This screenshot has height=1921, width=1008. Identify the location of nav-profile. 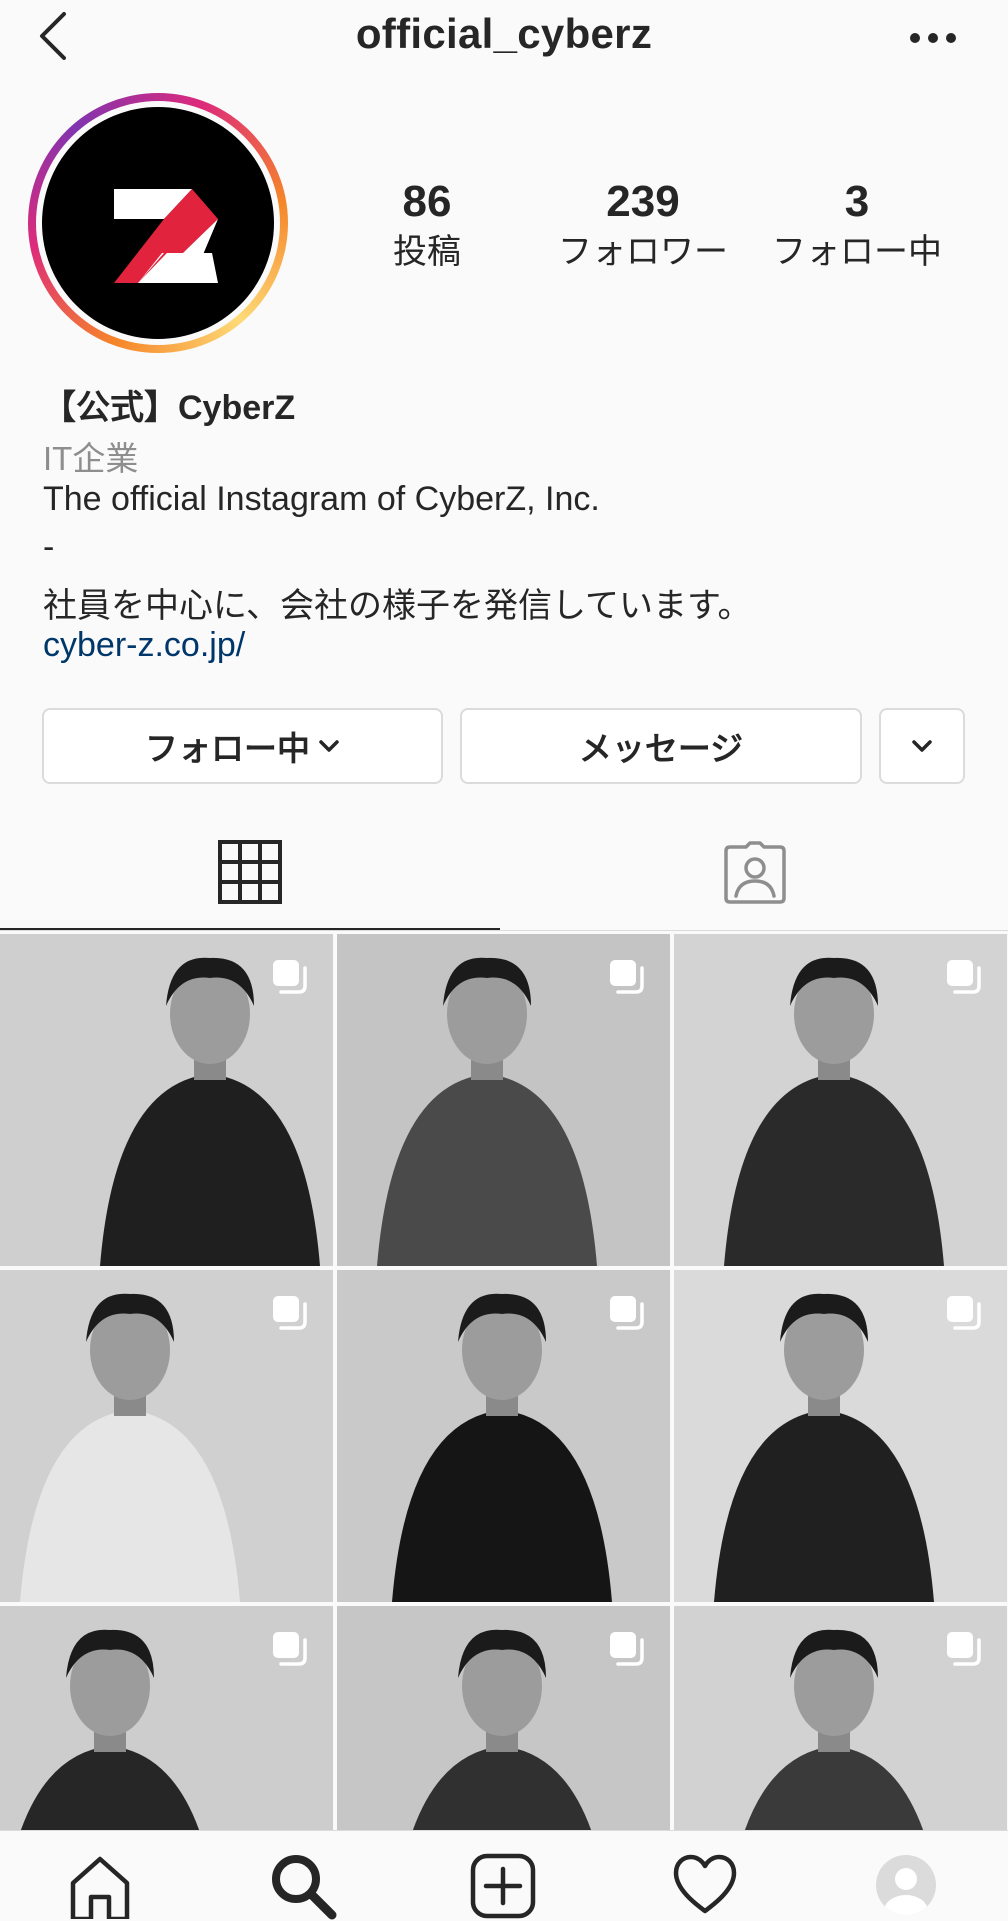
(906, 1876).